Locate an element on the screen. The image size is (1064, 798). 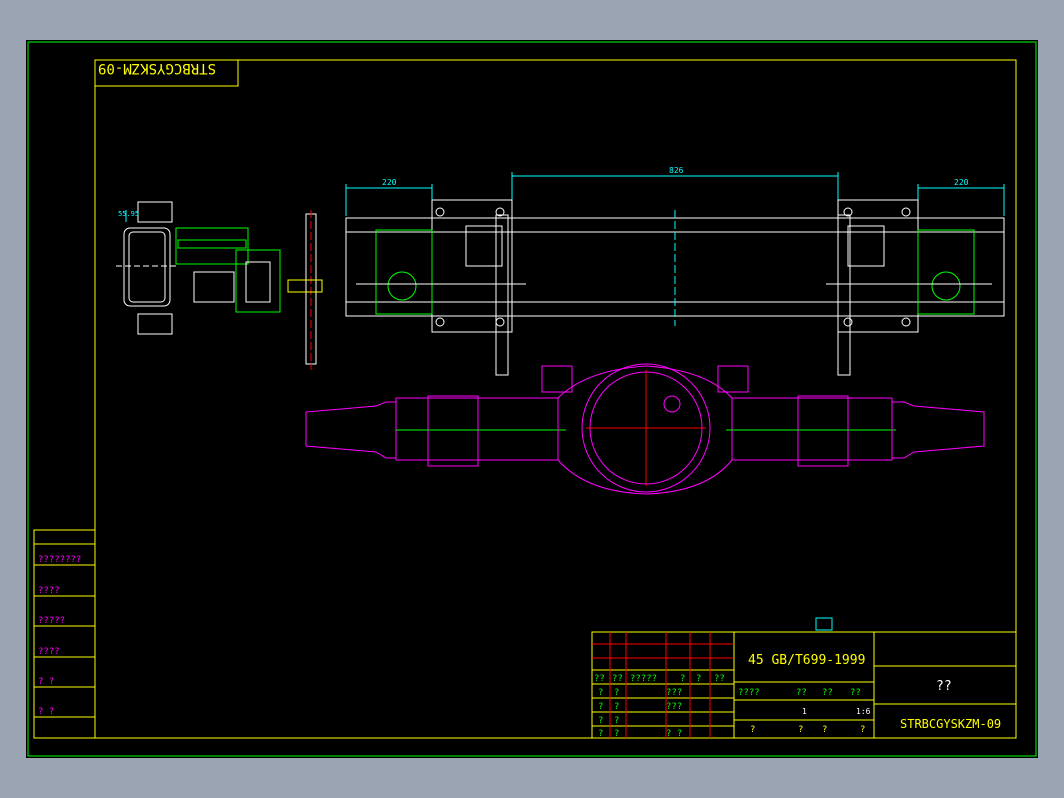
row2-c: ??? is located at coordinates (674, 707).